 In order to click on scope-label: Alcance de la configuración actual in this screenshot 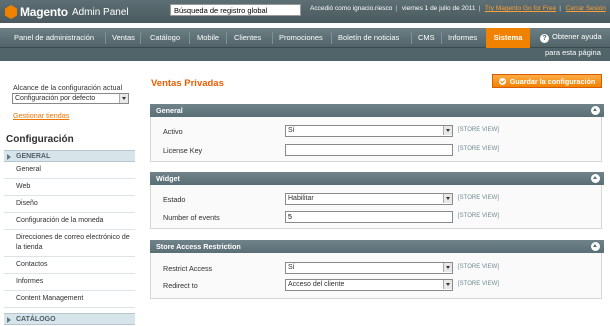, I will do `click(68, 87)`.